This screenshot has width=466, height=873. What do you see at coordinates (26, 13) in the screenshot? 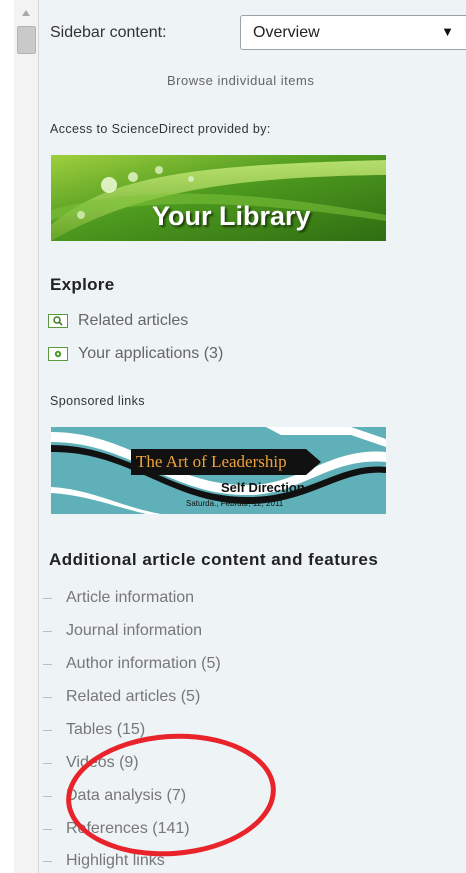
I see `scroll-up-arrow-icon` at bounding box center [26, 13].